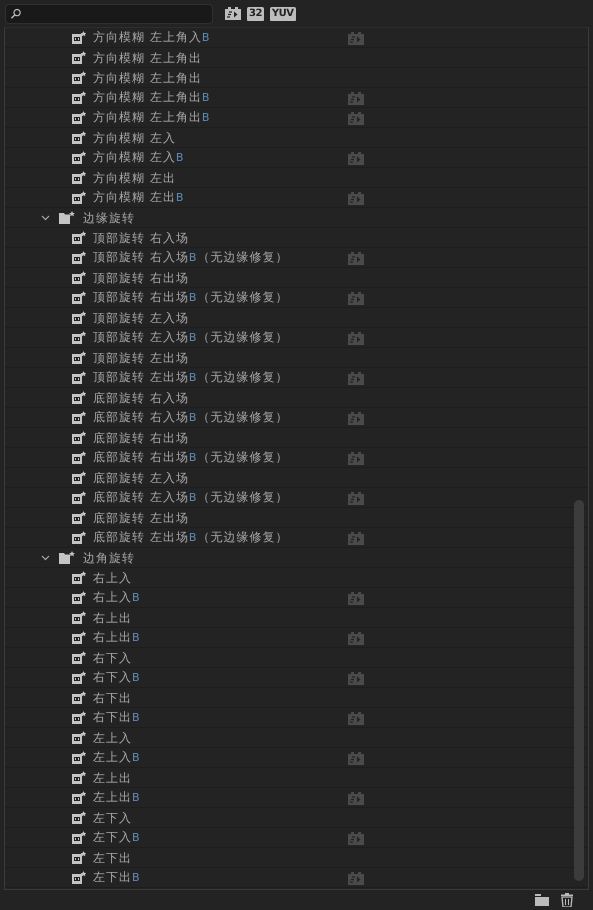  Describe the element at coordinates (296, 318) in the screenshot. I see `effect-row: 顶部旋转 左入场` at that location.